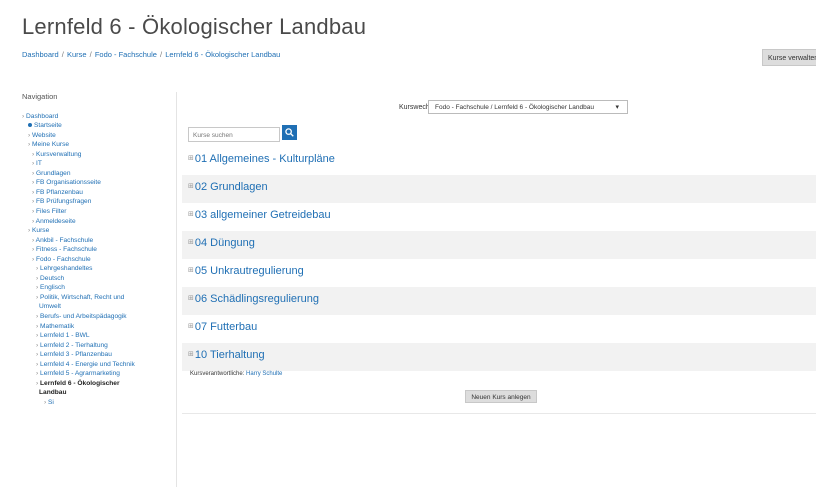 The width and height of the screenshot is (816, 487). I want to click on teacher-link: Harry Schulte, so click(264, 374).